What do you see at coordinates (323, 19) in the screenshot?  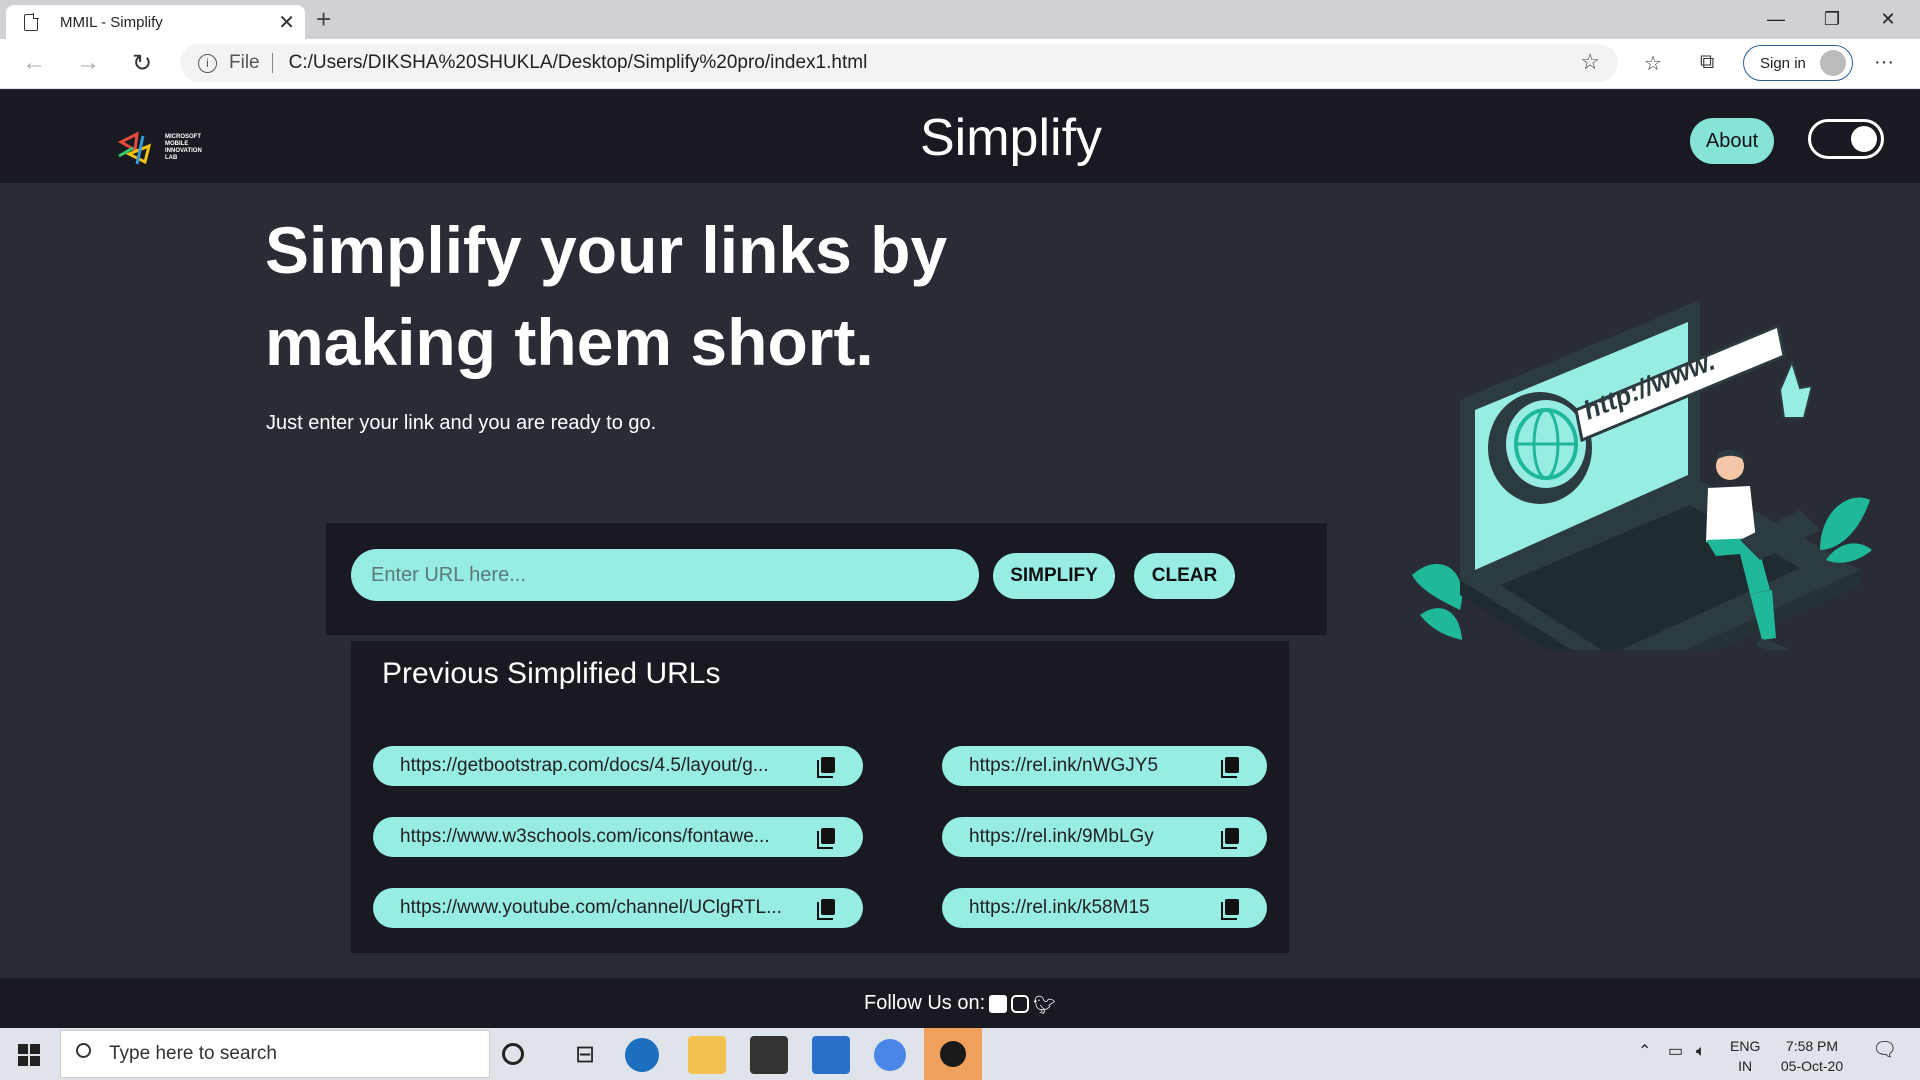 I see `new-tab-button: +` at bounding box center [323, 19].